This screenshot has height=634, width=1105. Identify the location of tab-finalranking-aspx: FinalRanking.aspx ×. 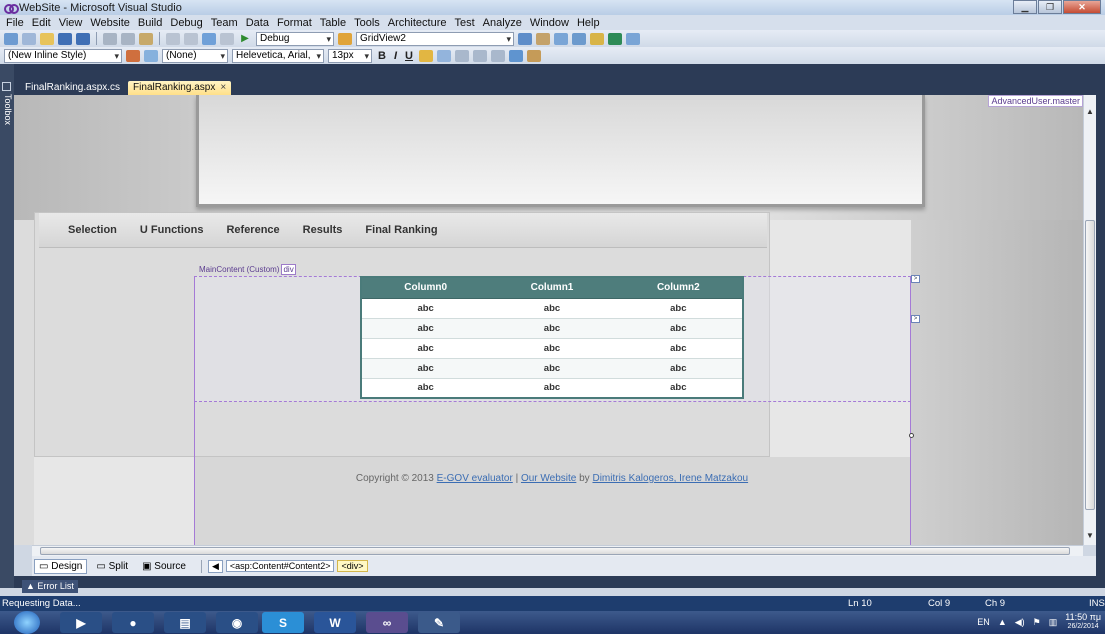
(180, 88).